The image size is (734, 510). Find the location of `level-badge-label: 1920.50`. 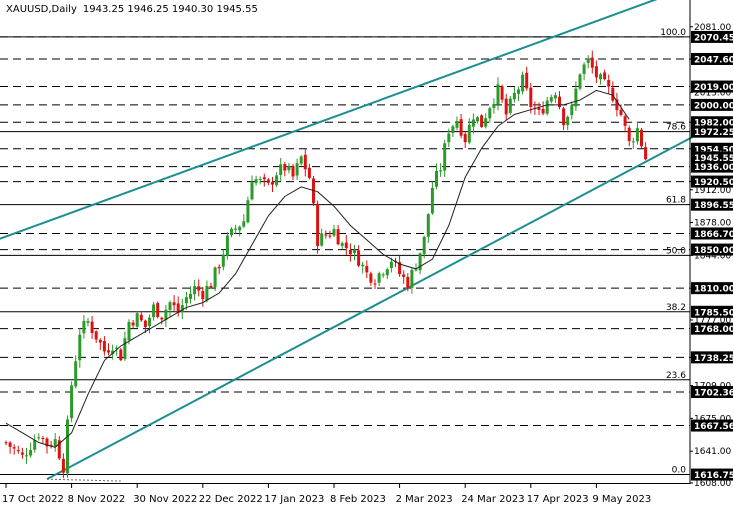

level-badge-label: 1920.50 is located at coordinates (714, 183).